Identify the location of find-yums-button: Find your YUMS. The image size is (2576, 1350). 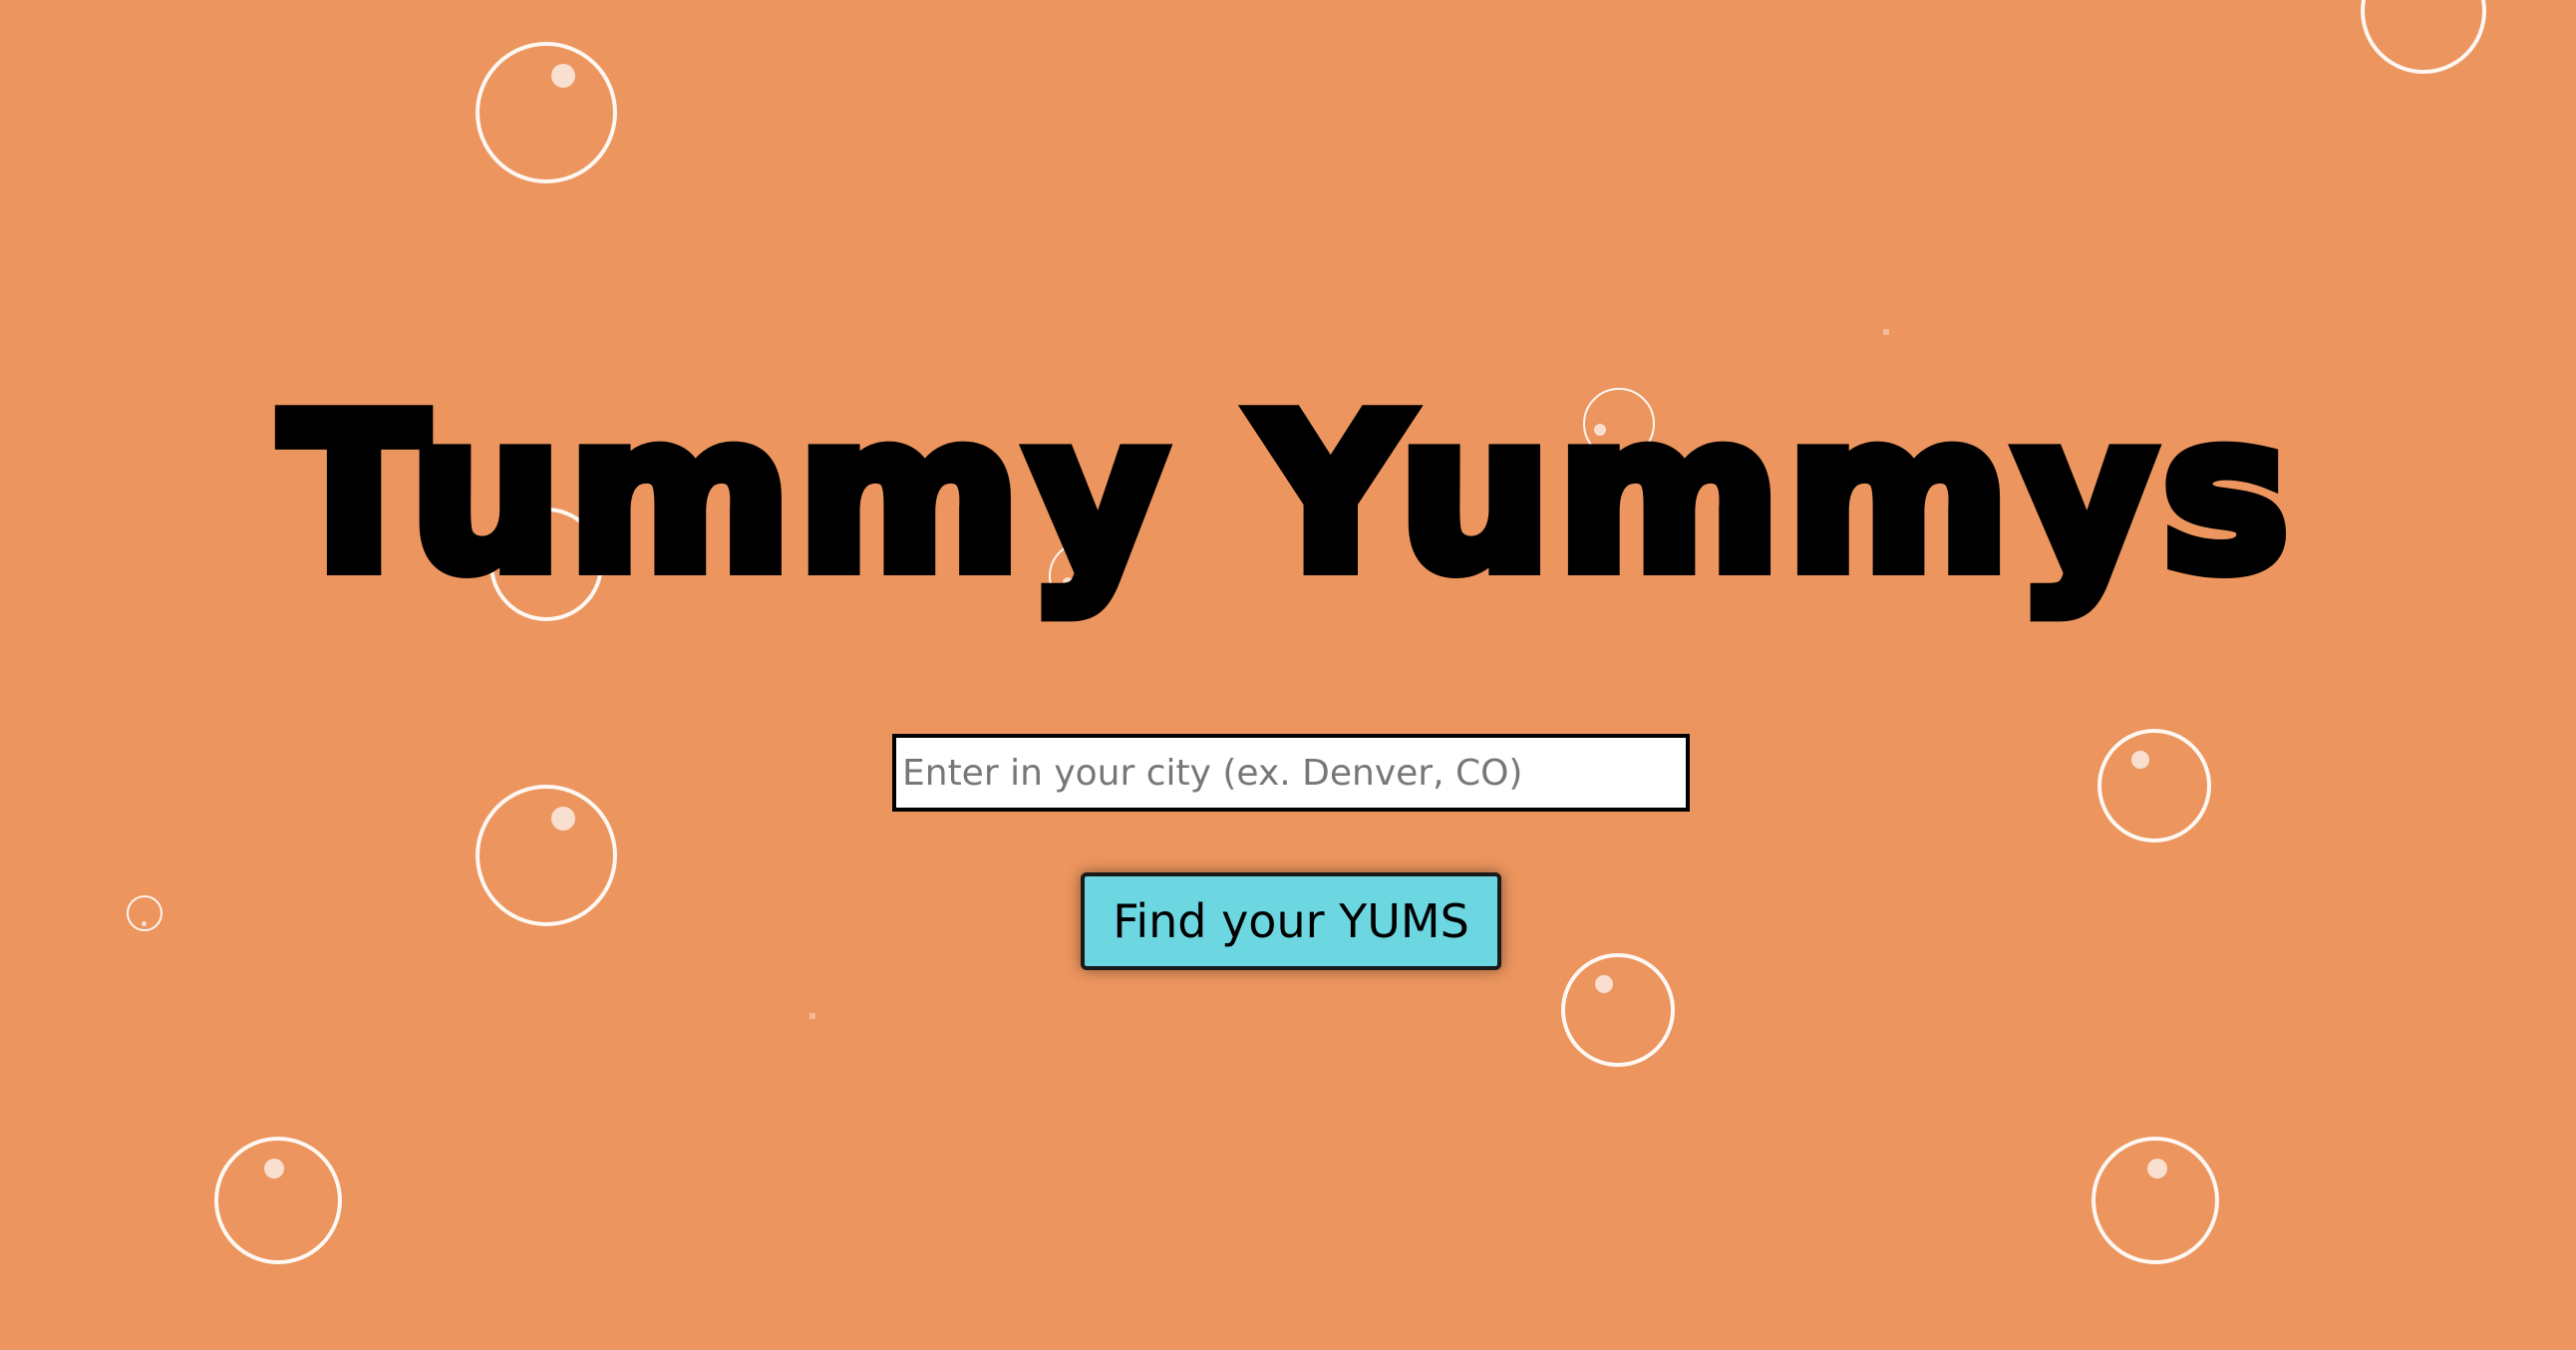
(1291, 921).